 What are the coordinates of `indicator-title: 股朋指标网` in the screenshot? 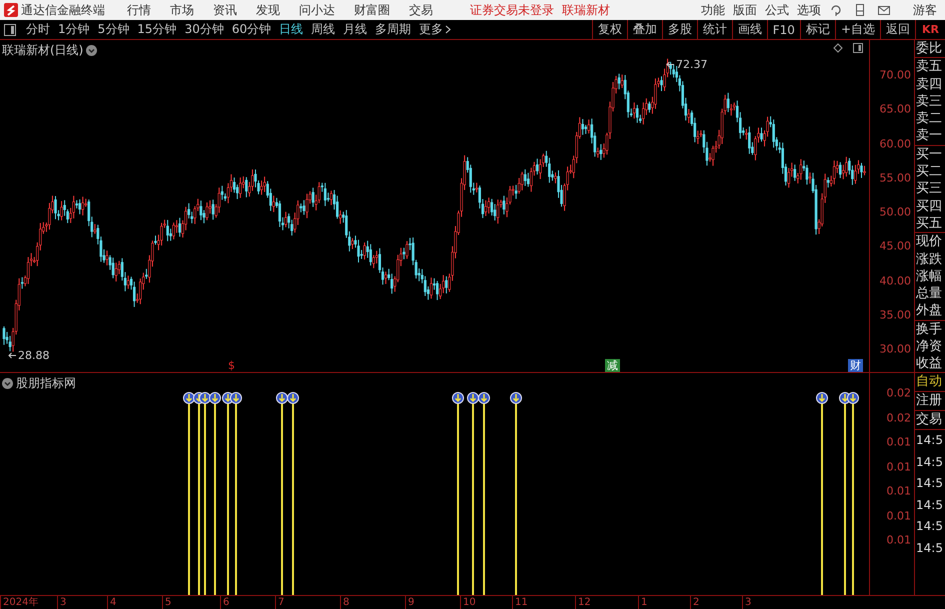 It's located at (46, 383).